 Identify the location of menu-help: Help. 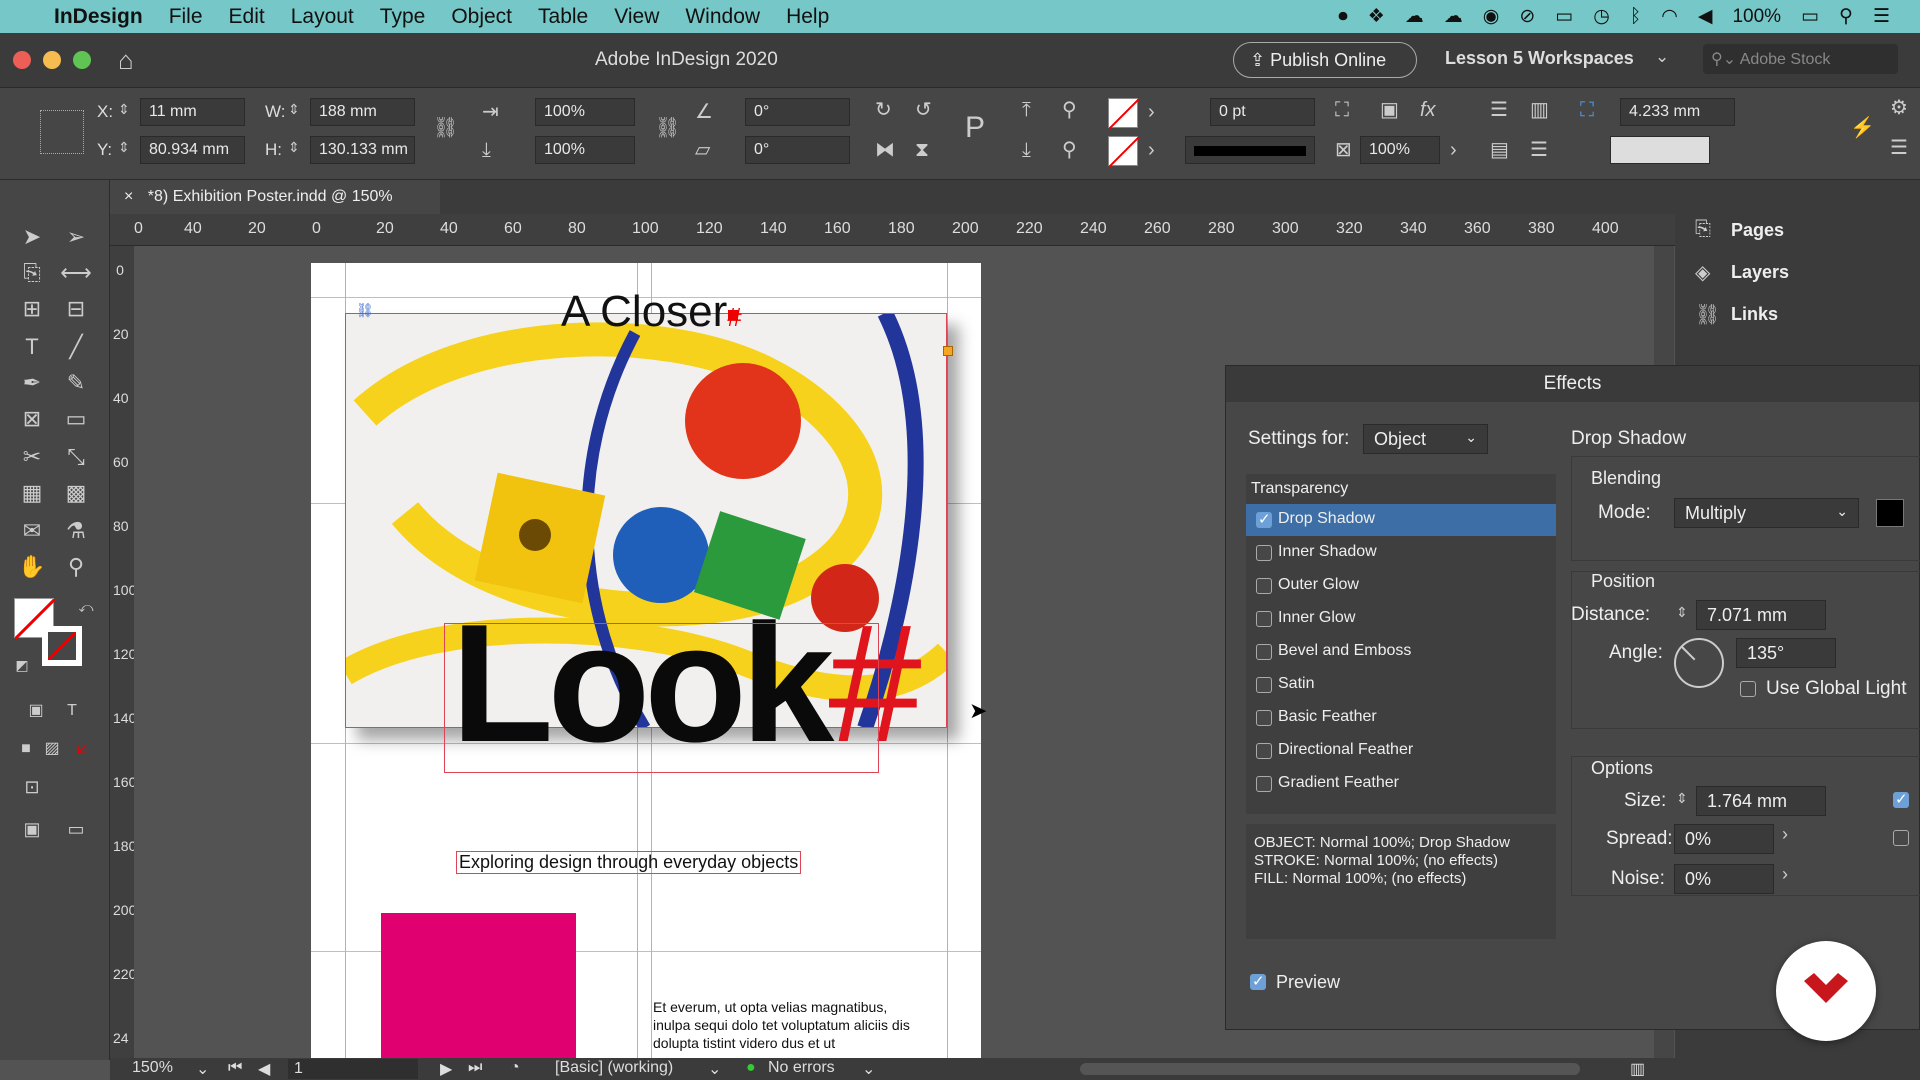
(807, 17).